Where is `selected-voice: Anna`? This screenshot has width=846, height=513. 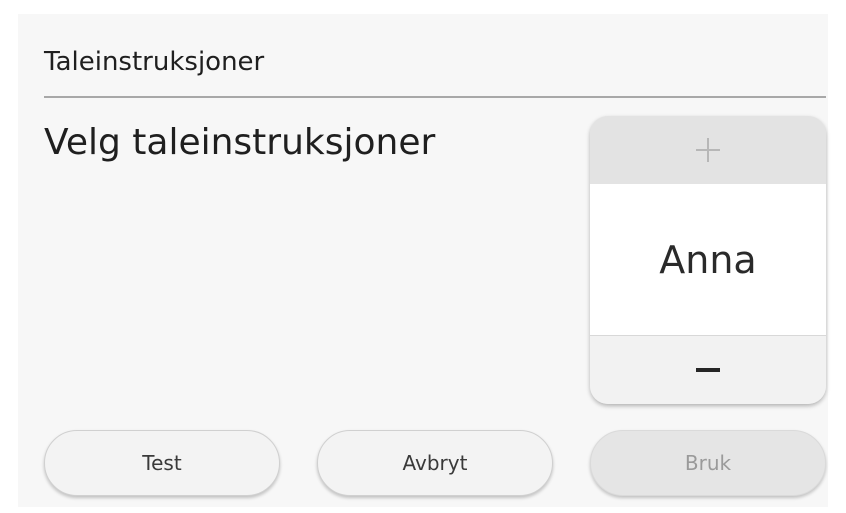 selected-voice: Anna is located at coordinates (708, 259).